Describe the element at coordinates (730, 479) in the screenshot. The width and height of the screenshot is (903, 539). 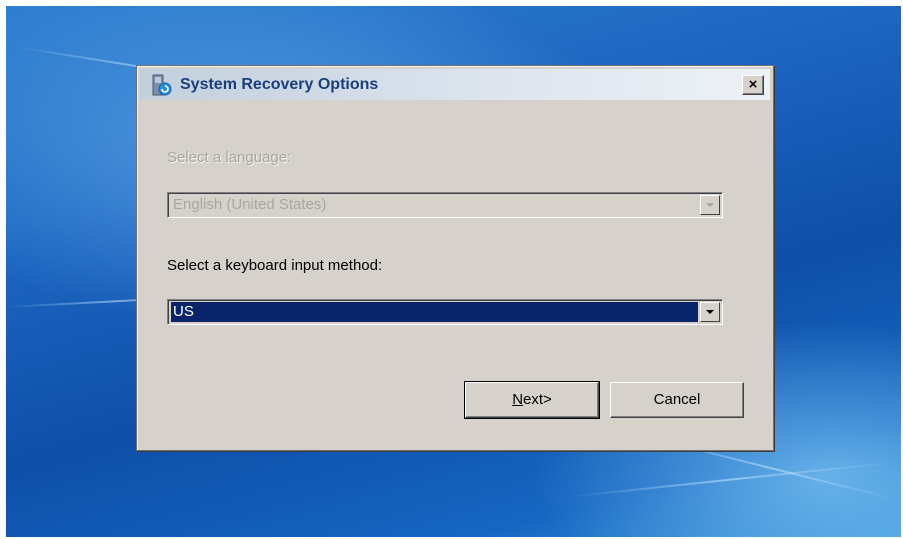
I see `wallpaper-streak` at that location.